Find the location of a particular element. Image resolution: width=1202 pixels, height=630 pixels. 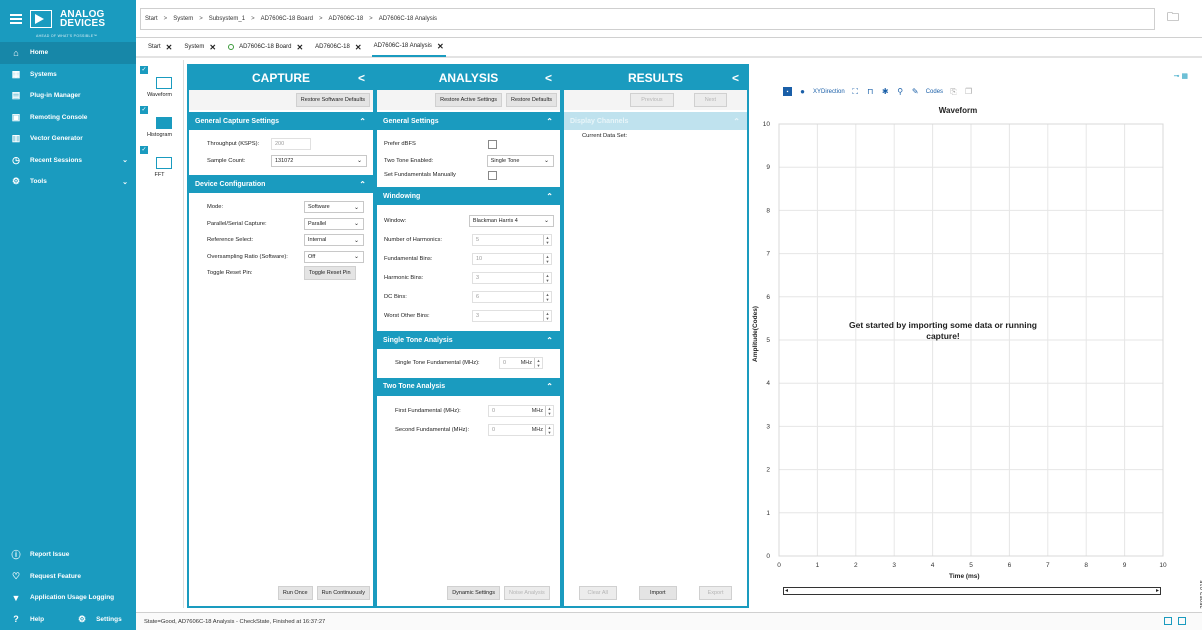

throughput-field: 200 is located at coordinates (291, 144).